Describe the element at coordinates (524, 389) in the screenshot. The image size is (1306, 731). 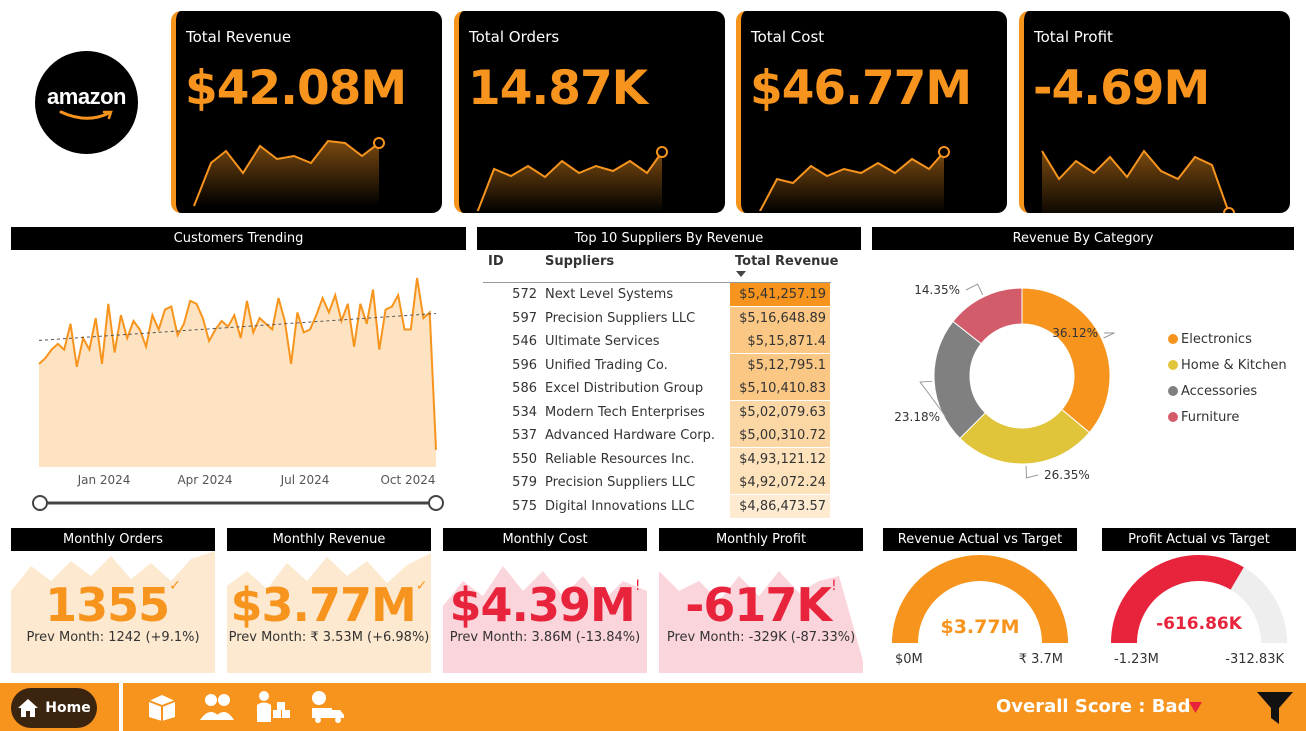
I see `supplier-id: 586` at that location.